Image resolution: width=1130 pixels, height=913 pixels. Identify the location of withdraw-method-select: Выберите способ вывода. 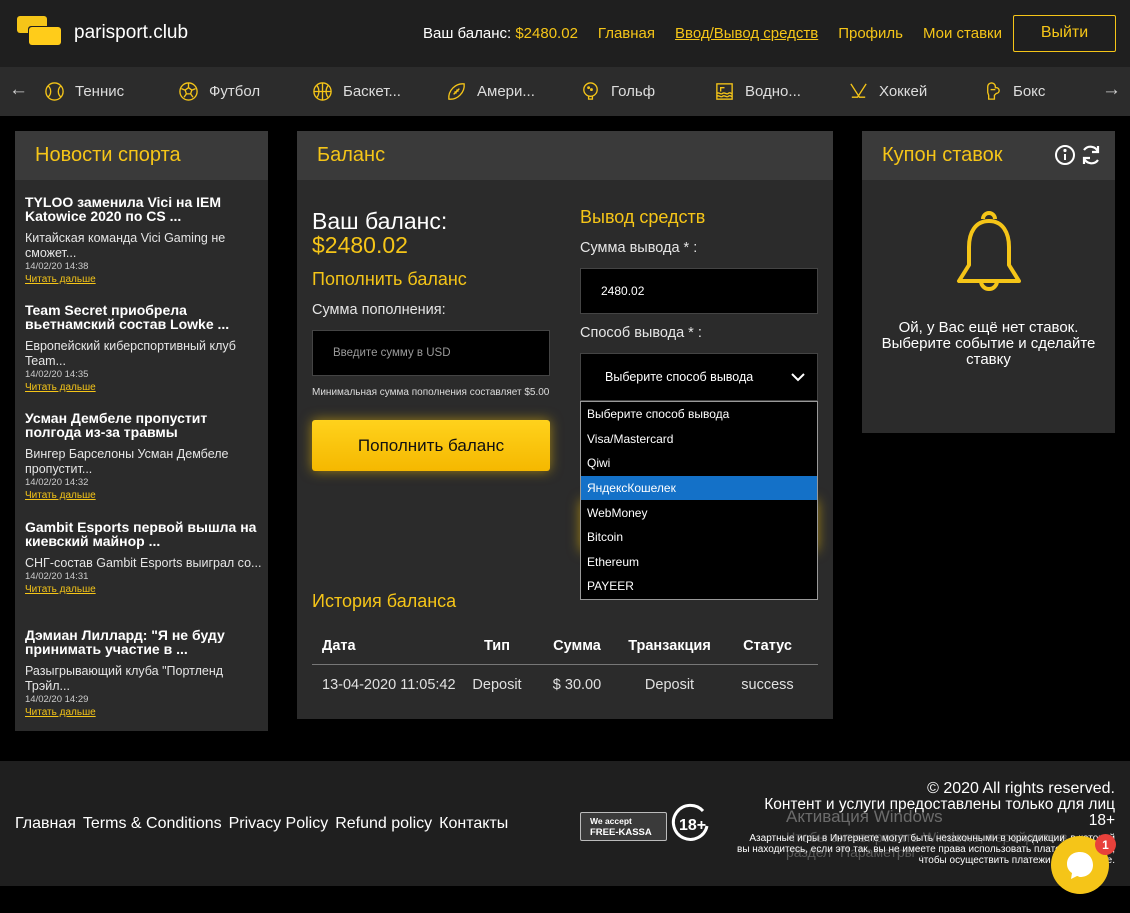
(699, 377).